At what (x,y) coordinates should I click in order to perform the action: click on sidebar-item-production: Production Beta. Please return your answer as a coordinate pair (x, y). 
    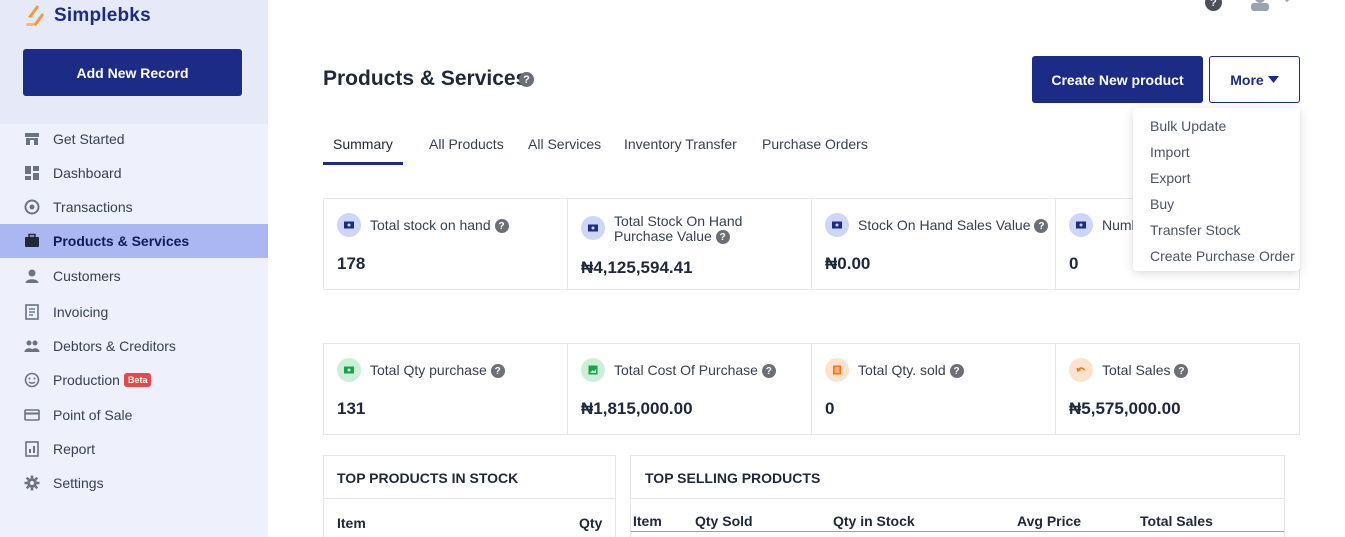
    Looking at the image, I should click on (134, 380).